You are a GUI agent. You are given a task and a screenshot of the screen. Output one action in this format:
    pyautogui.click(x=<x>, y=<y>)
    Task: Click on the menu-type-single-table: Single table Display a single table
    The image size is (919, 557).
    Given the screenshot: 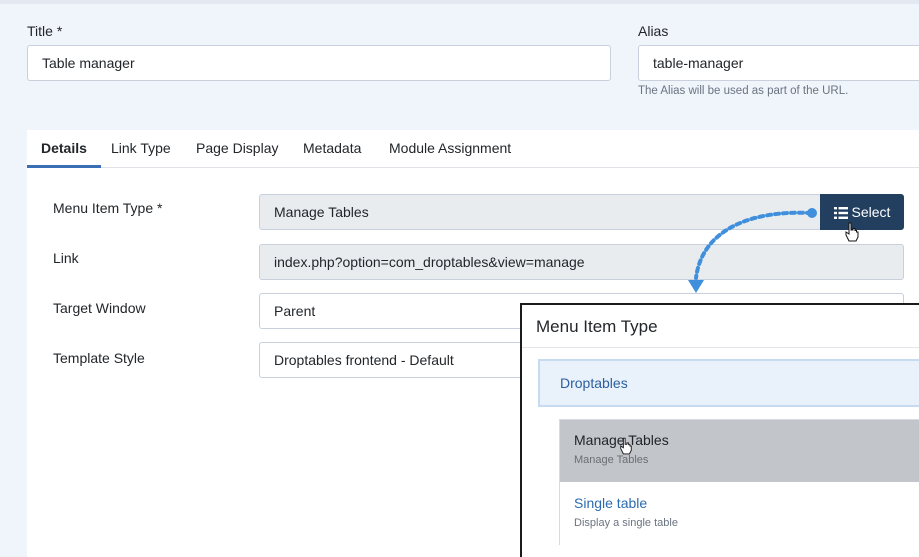 What is the action you would take?
    pyautogui.click(x=739, y=514)
    